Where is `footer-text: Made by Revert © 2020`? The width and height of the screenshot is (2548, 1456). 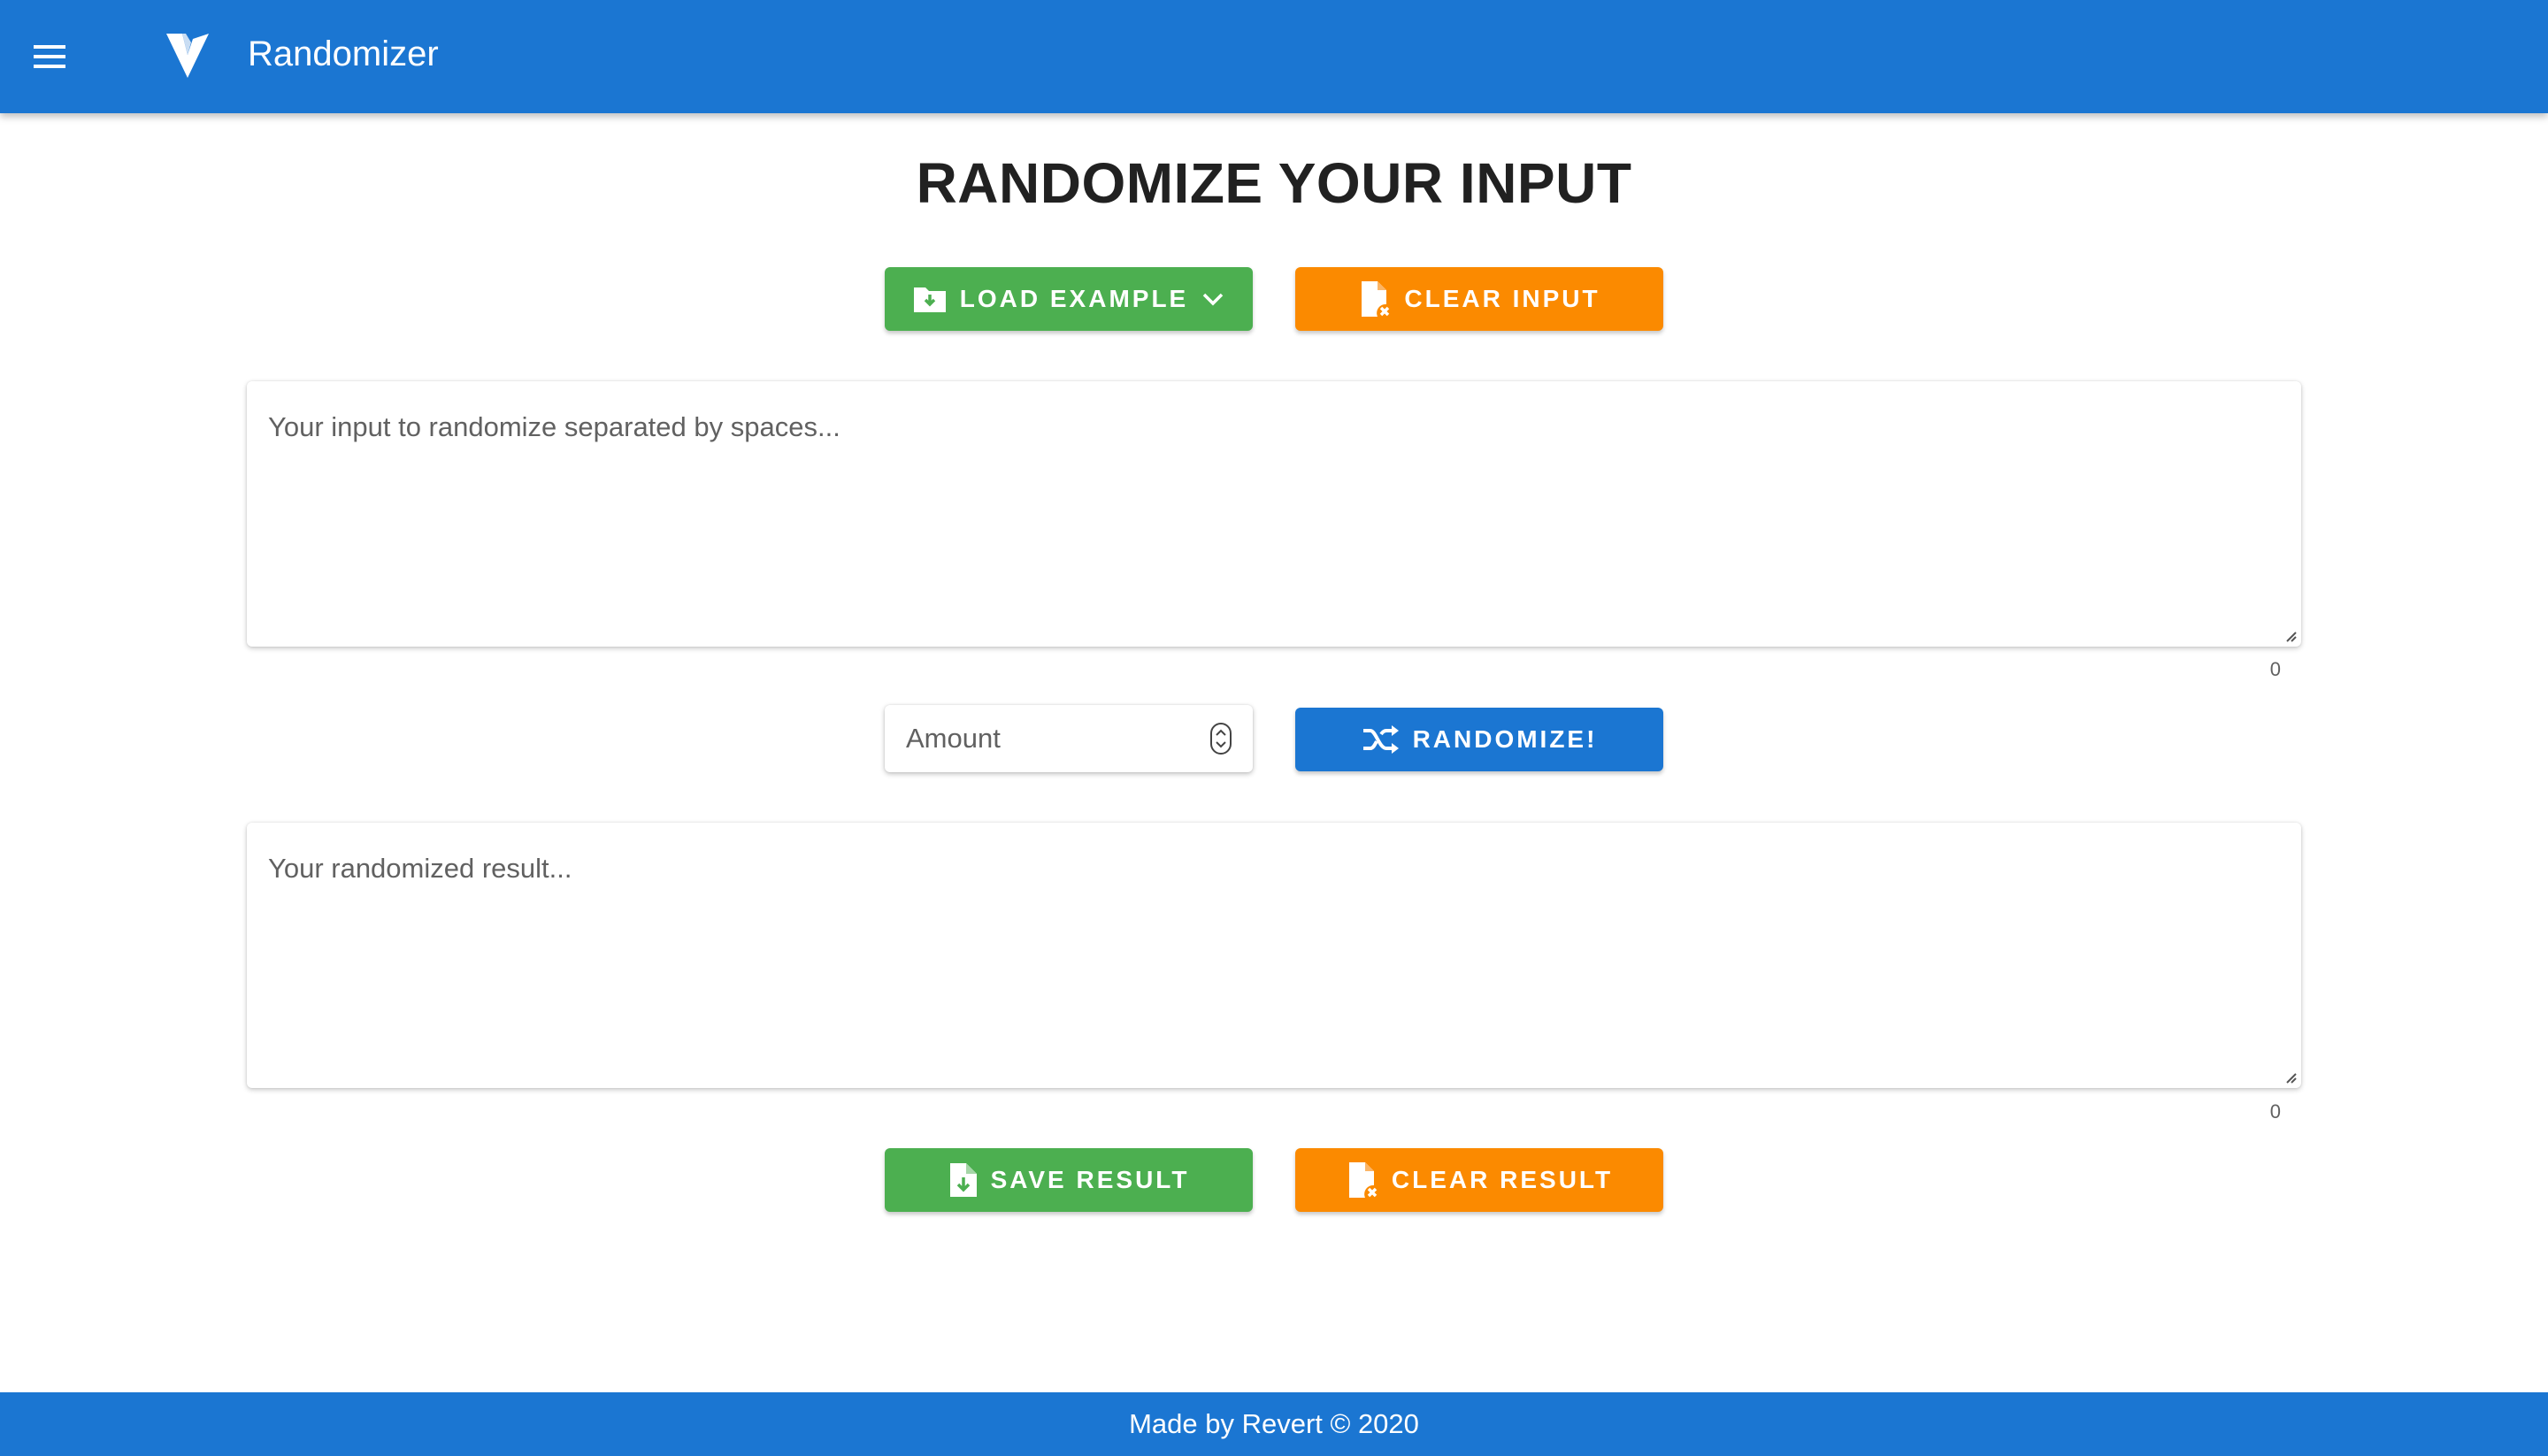 footer-text: Made by Revert © 2020 is located at coordinates (1274, 1423).